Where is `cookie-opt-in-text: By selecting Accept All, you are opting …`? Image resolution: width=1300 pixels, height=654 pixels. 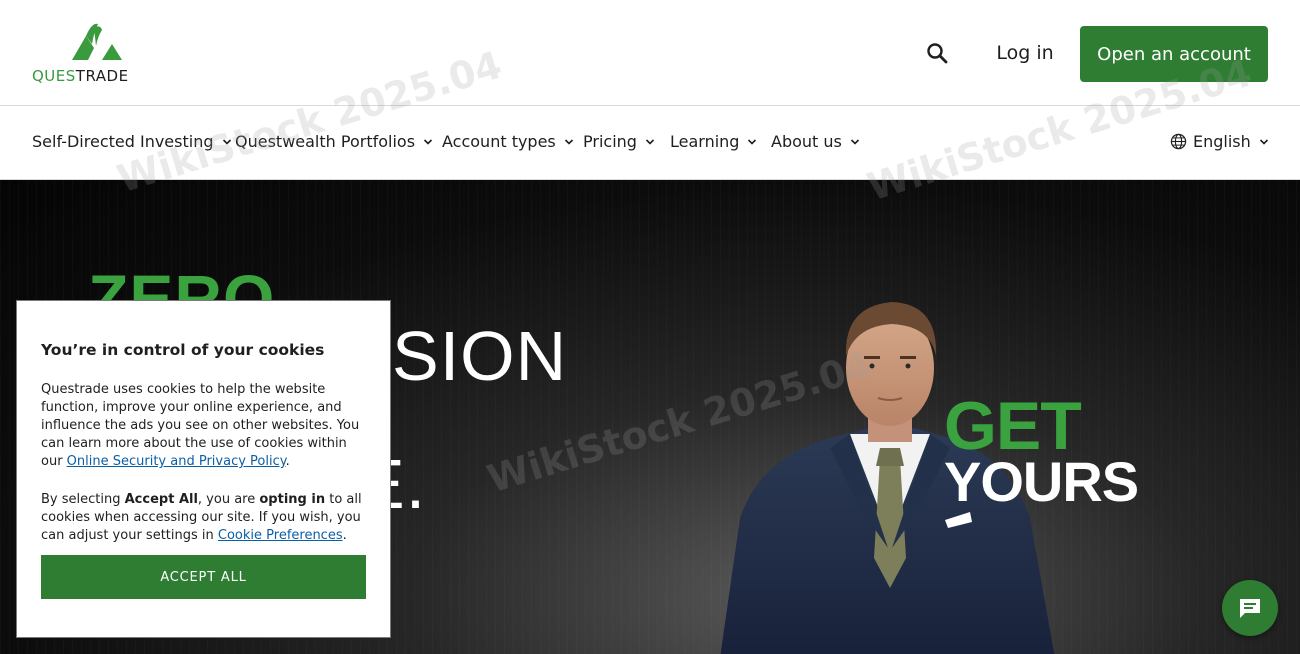 cookie-opt-in-text: By selecting Accept All, you are opting … is located at coordinates (206, 518).